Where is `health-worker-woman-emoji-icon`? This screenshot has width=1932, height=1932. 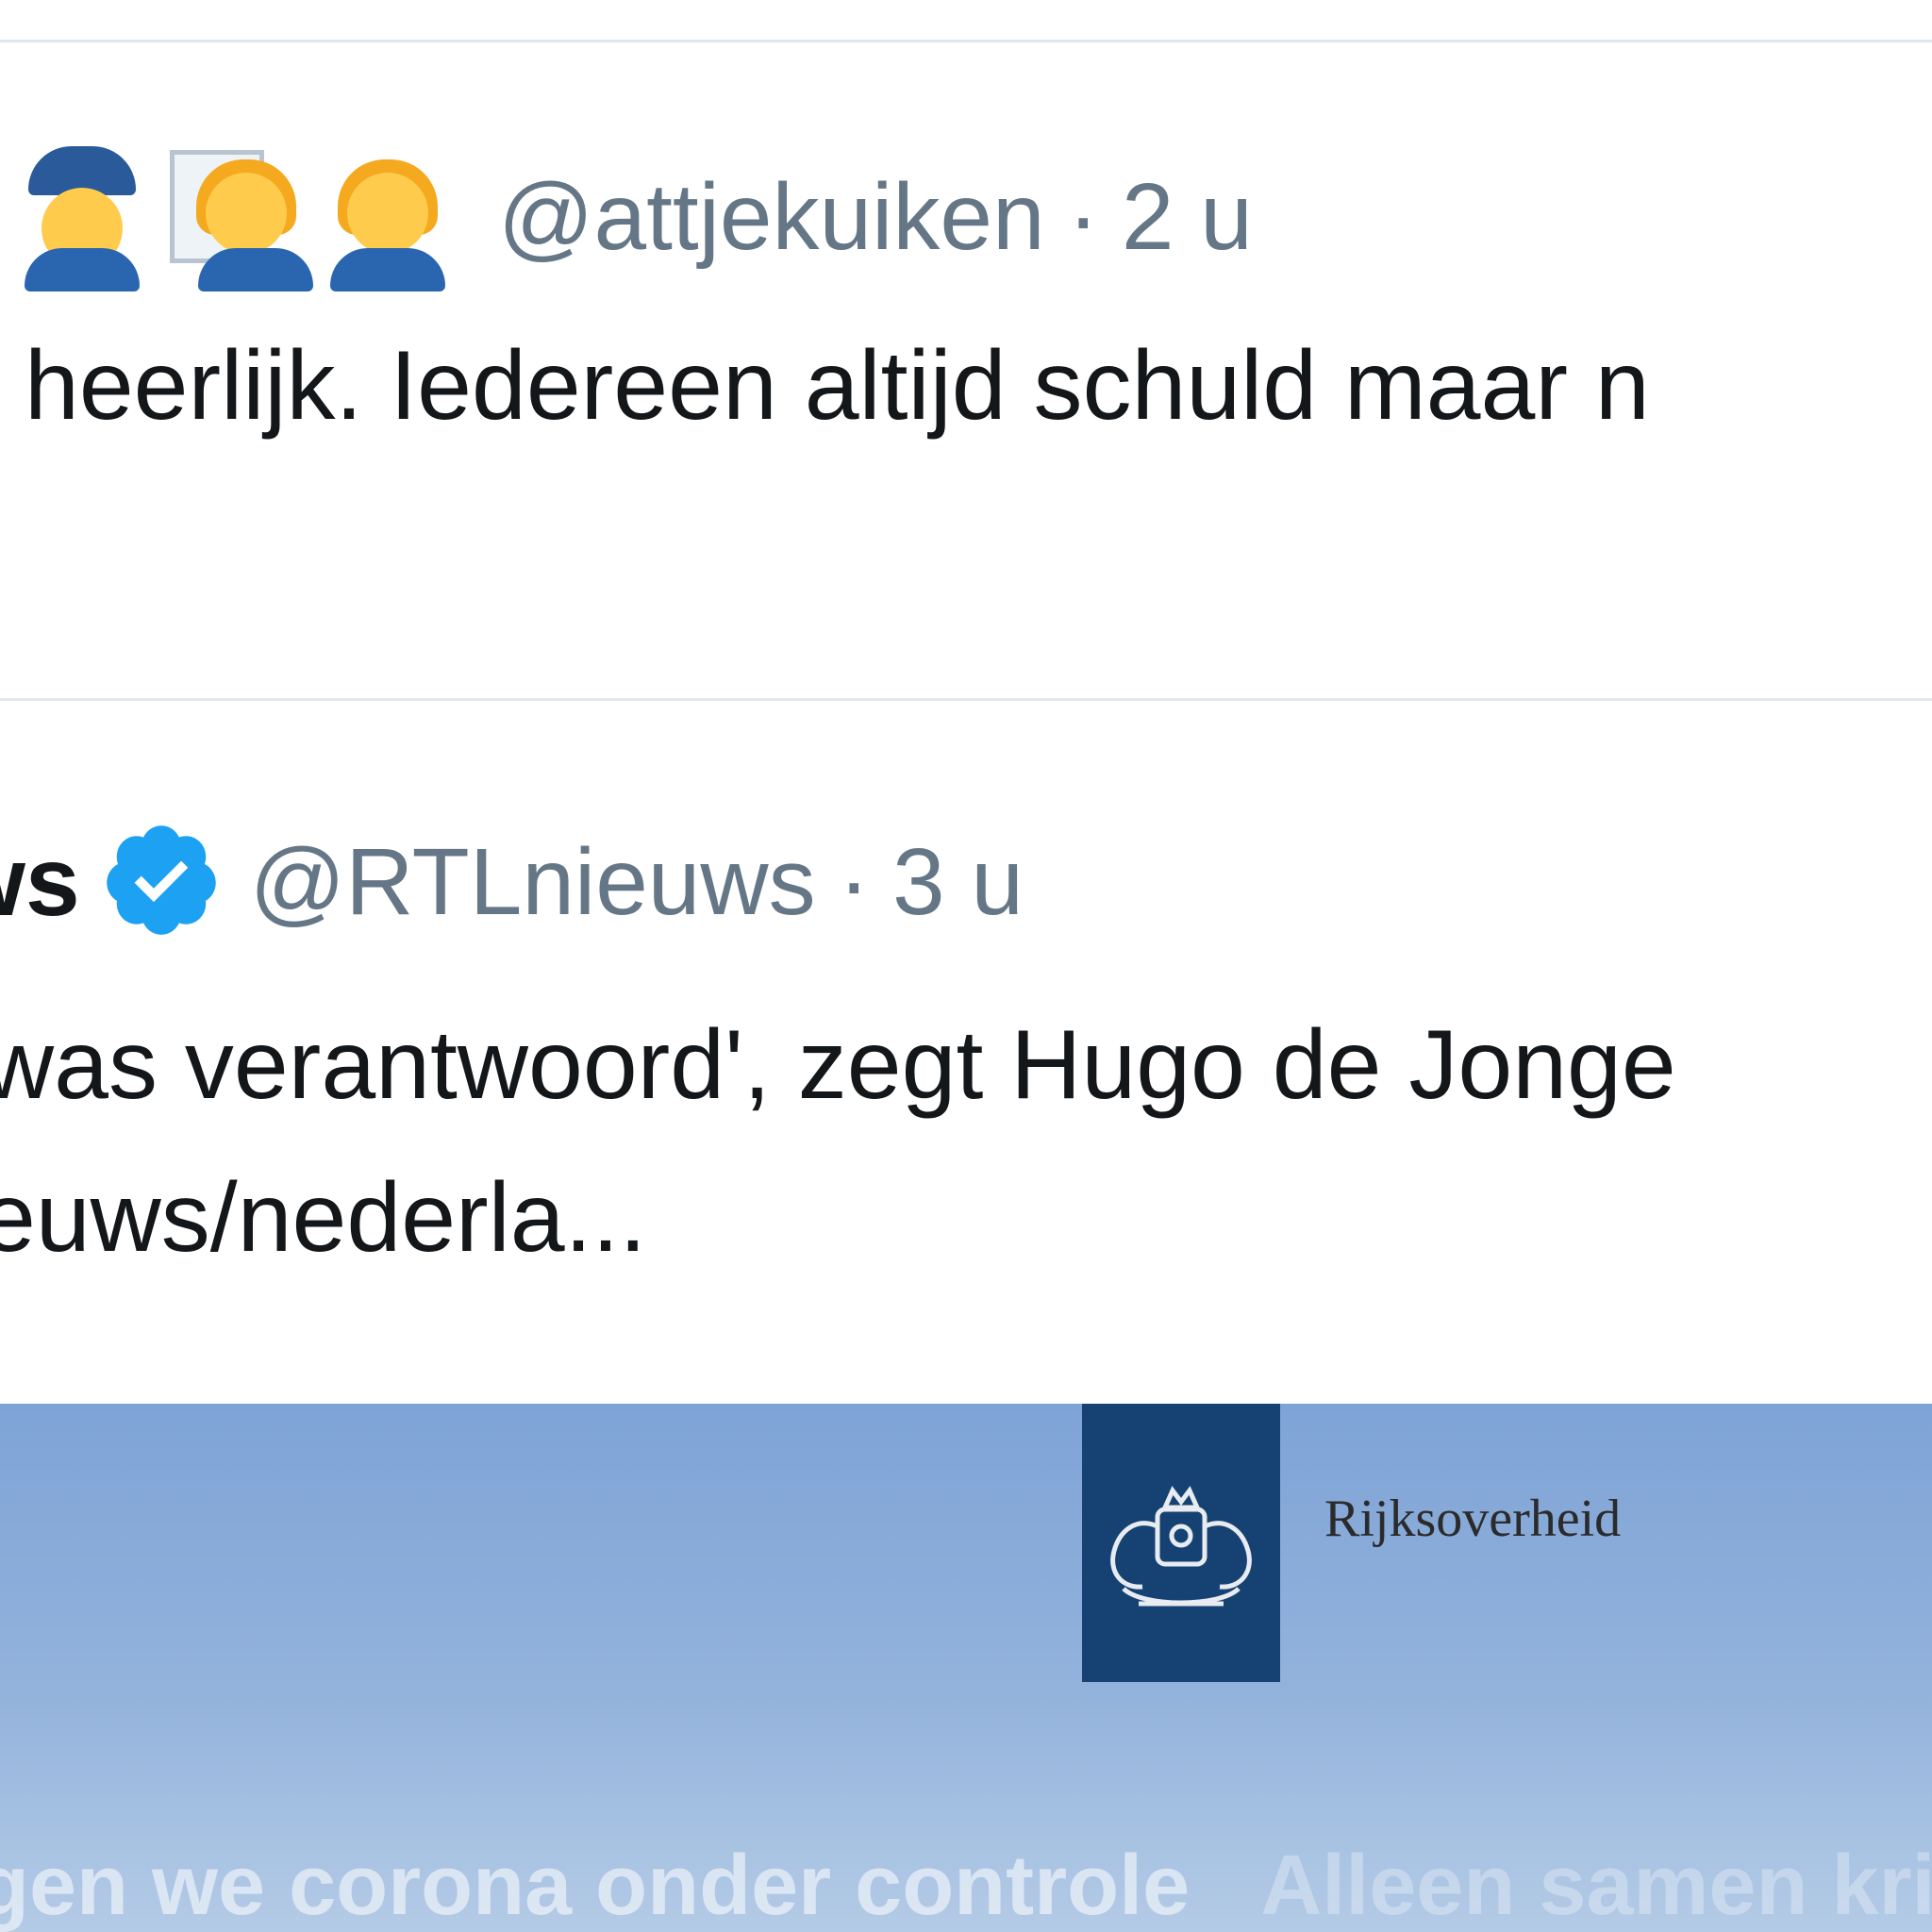 health-worker-woman-emoji-icon is located at coordinates (388, 219).